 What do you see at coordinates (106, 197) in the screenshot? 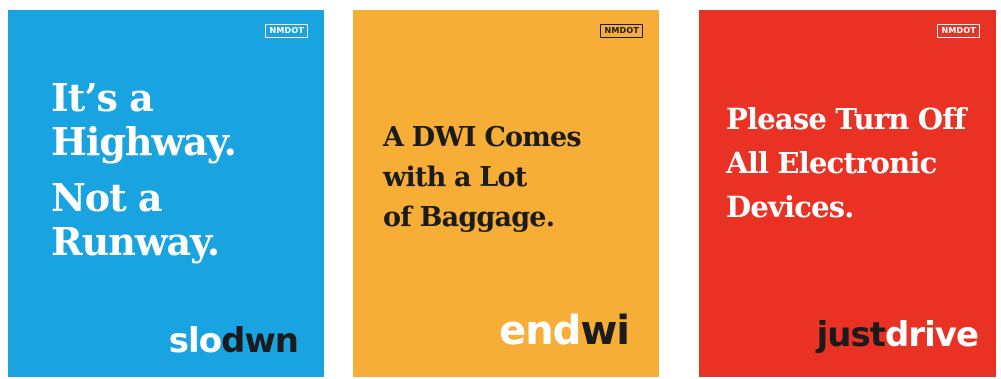
I see `headline-line: Not a` at bounding box center [106, 197].